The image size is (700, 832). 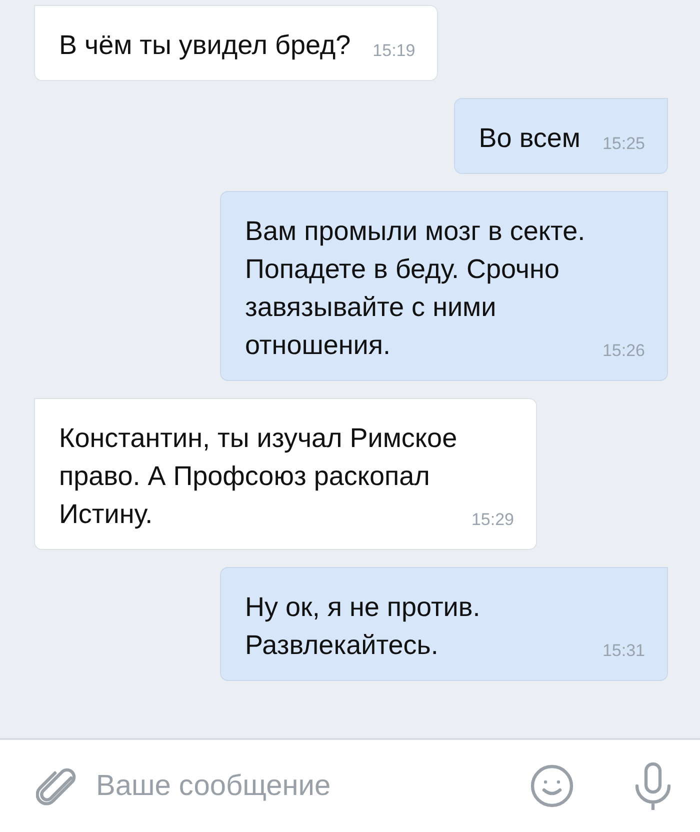 What do you see at coordinates (394, 51) in the screenshot?
I see `message-time: 15:19` at bounding box center [394, 51].